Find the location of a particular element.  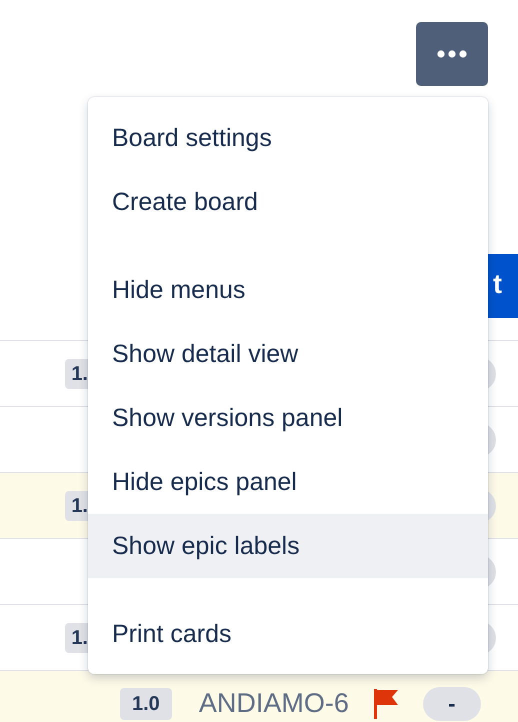

more-icon is located at coordinates (452, 54).